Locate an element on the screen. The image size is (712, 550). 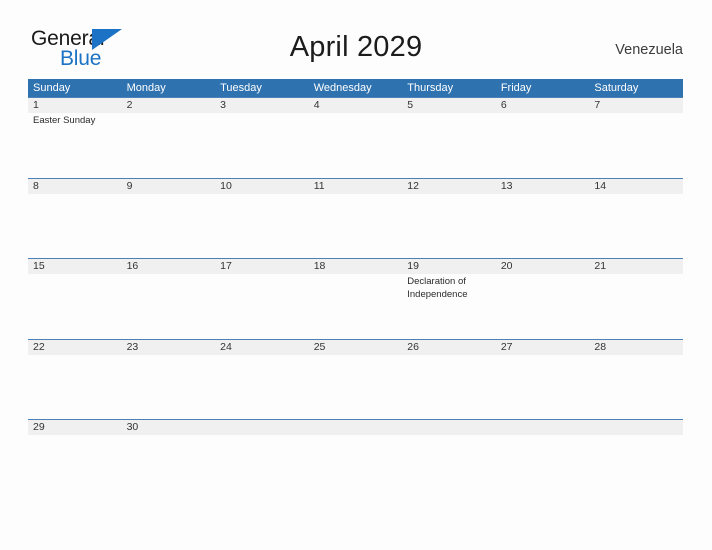
date-number: 24 is located at coordinates (262, 347).